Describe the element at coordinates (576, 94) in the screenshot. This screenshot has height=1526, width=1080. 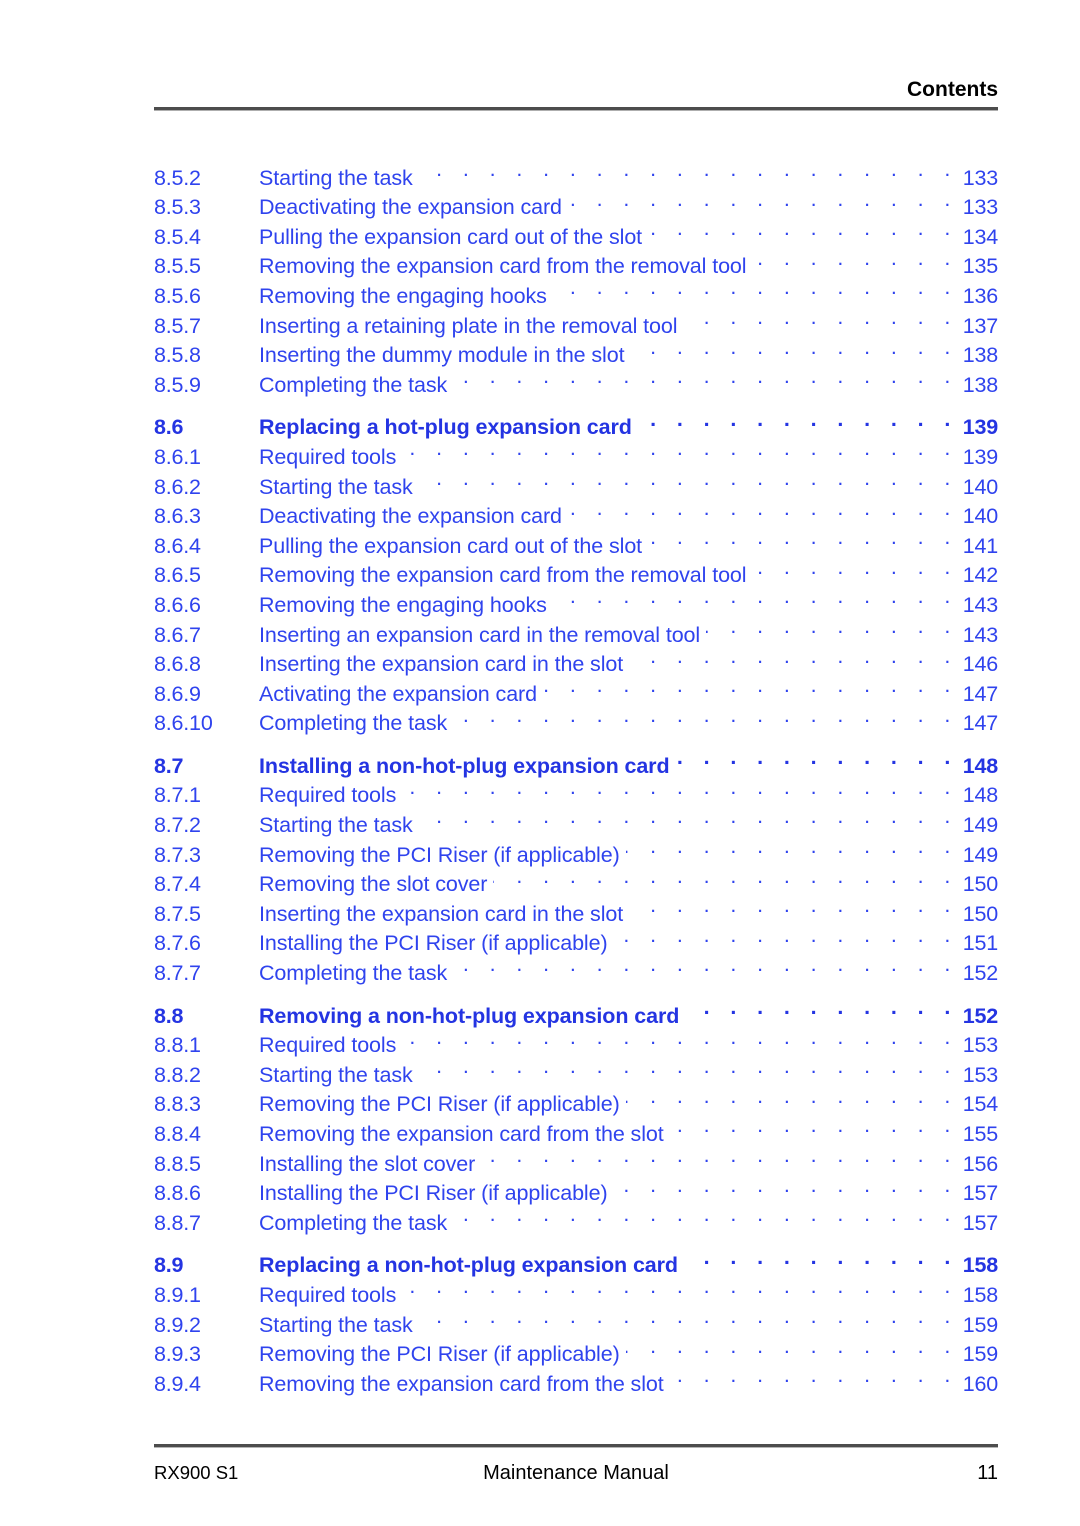
I see `page-header: Contents` at that location.